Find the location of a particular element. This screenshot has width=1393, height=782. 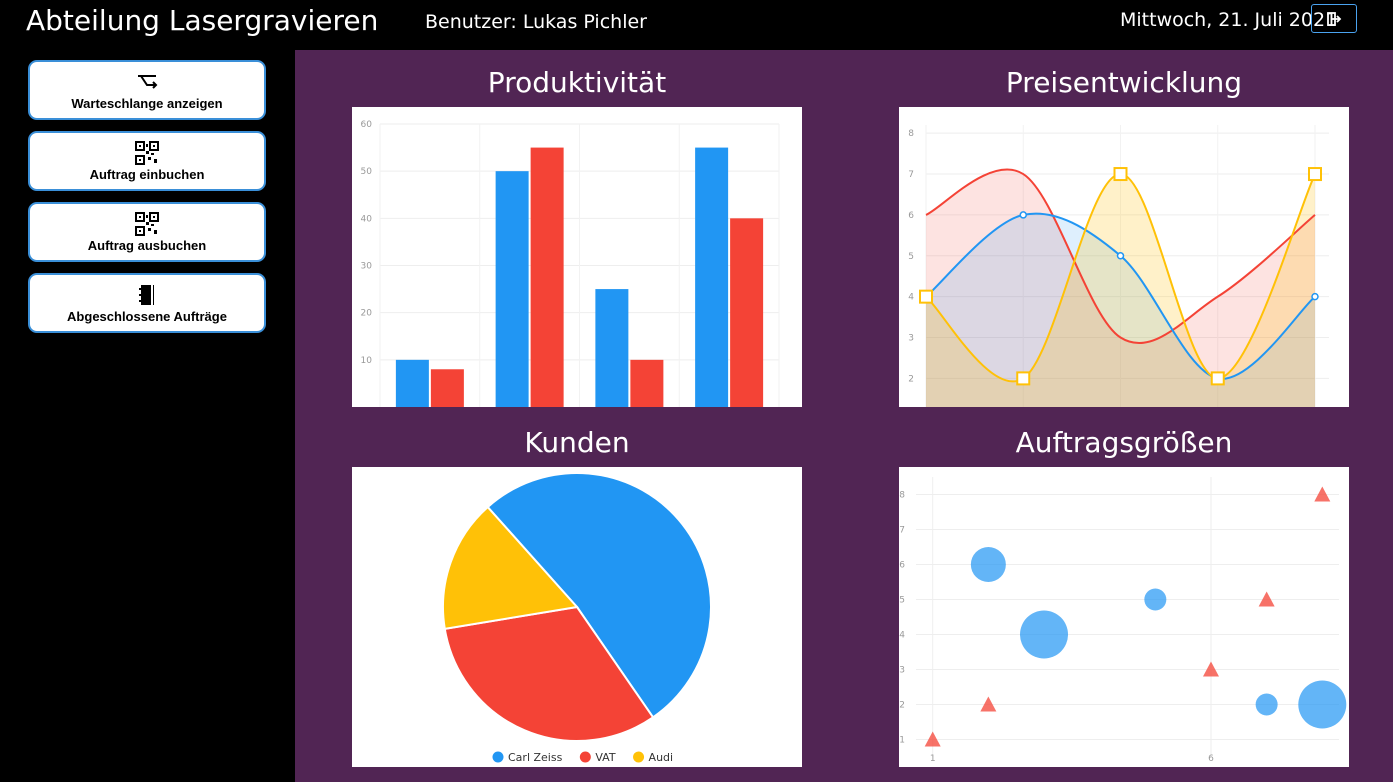

app-title: Abteilung Lasergravieren is located at coordinates (202, 20).